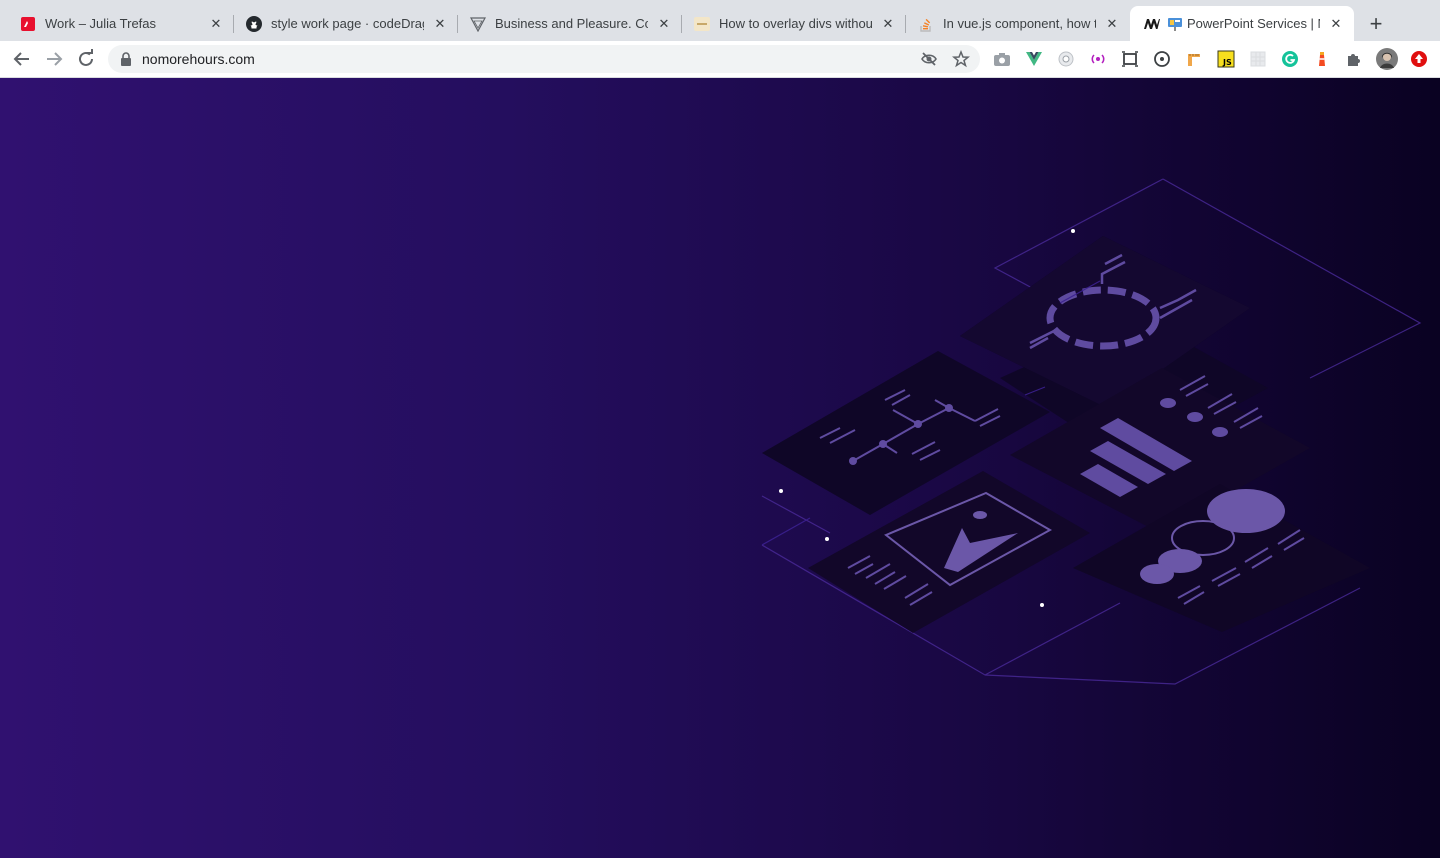  I want to click on tab-vuejs-component: In vue.js component, how to… ✕, so click(1018, 23).